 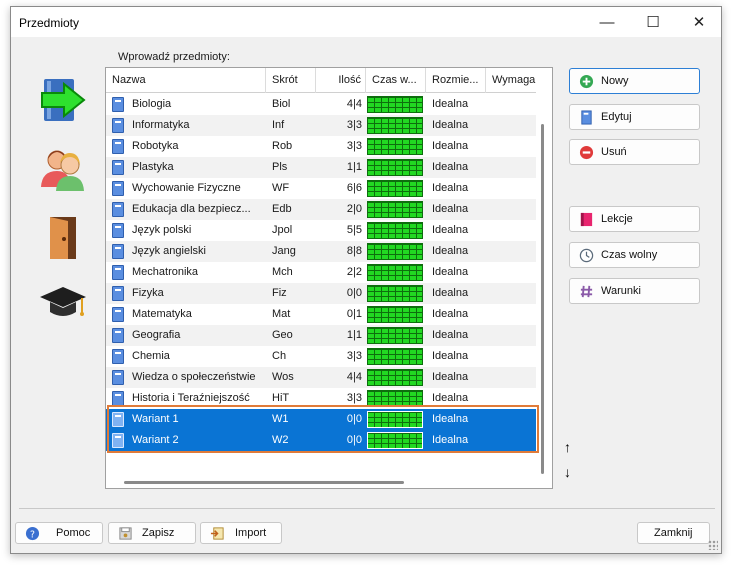 I want to click on subject-short: Edb, so click(x=282, y=209).